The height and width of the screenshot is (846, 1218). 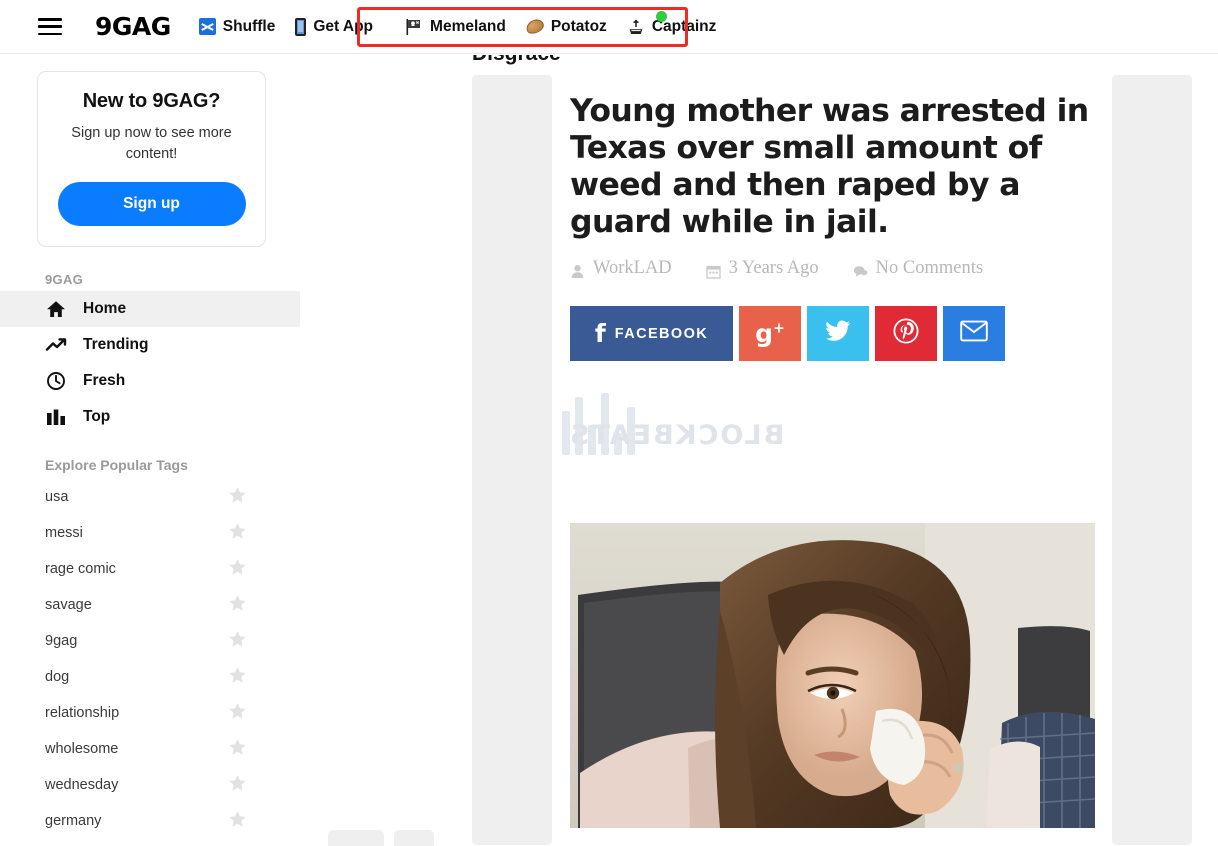 What do you see at coordinates (133, 26) in the screenshot?
I see `9gag-logo: 9GAG` at bounding box center [133, 26].